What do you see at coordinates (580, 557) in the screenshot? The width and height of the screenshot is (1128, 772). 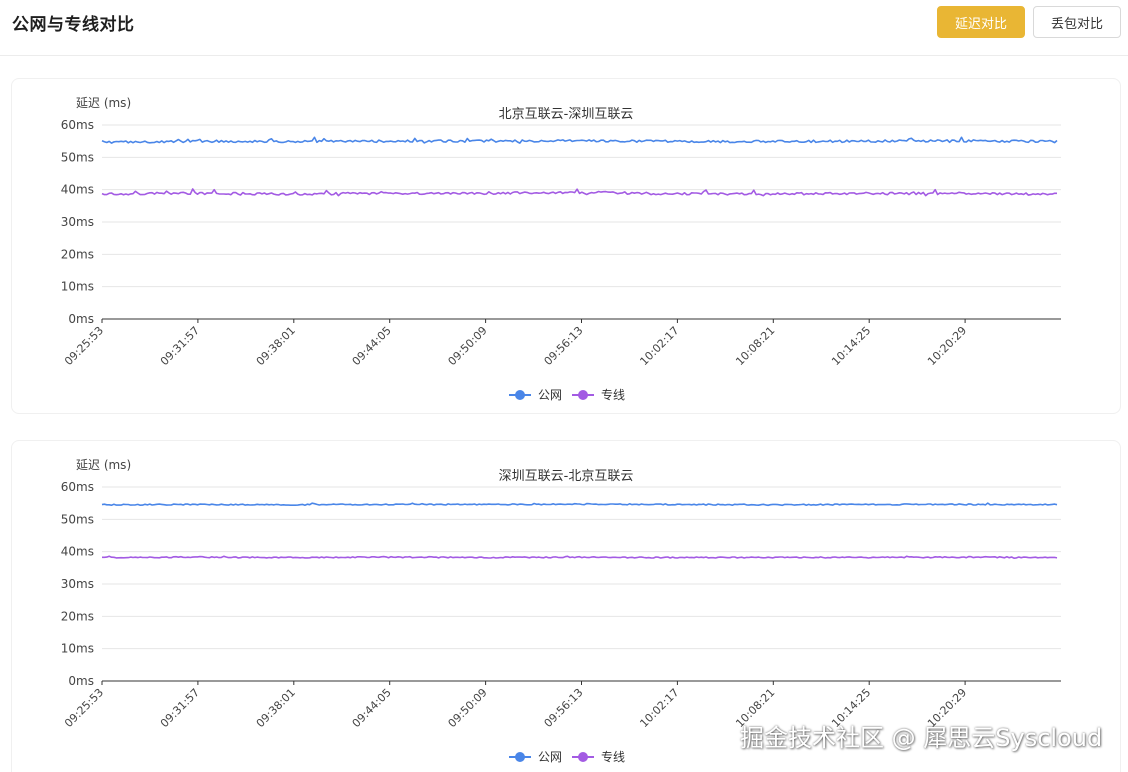 I see `series-line-dedicated` at bounding box center [580, 557].